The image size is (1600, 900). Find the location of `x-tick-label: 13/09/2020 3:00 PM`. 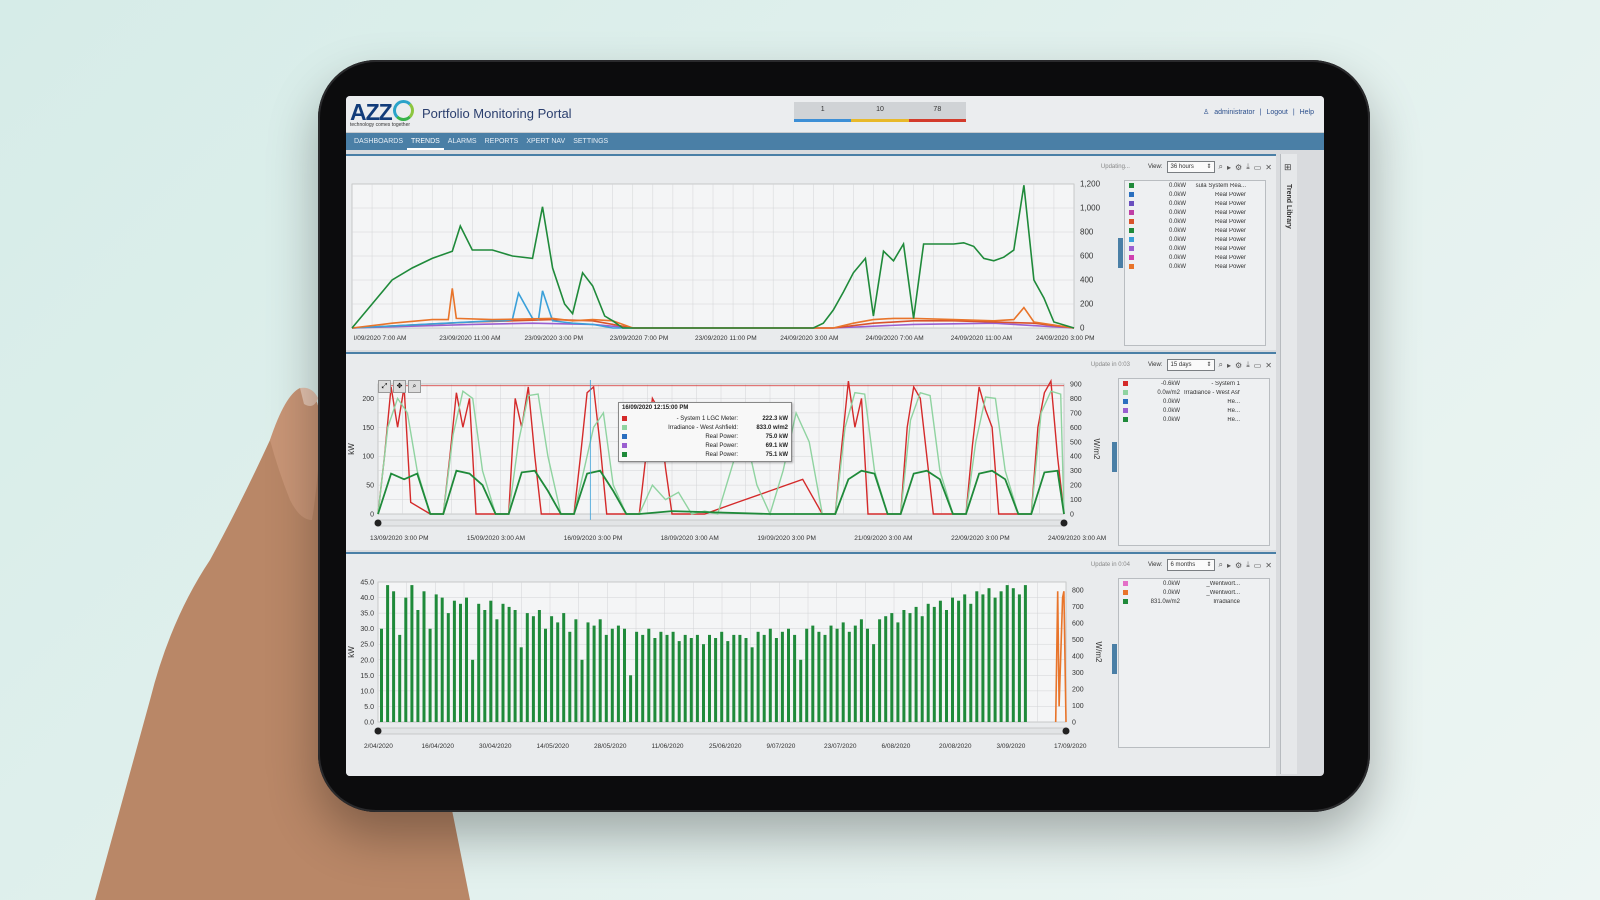

x-tick-label: 13/09/2020 3:00 PM is located at coordinates (399, 538).